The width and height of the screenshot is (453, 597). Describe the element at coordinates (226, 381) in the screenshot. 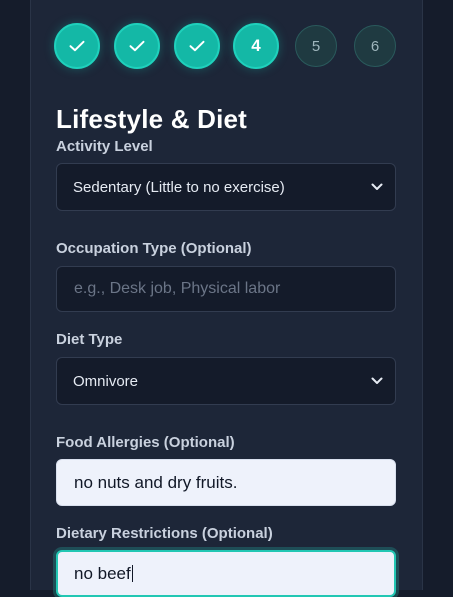

I see `diet-type-select: Omnivore` at that location.